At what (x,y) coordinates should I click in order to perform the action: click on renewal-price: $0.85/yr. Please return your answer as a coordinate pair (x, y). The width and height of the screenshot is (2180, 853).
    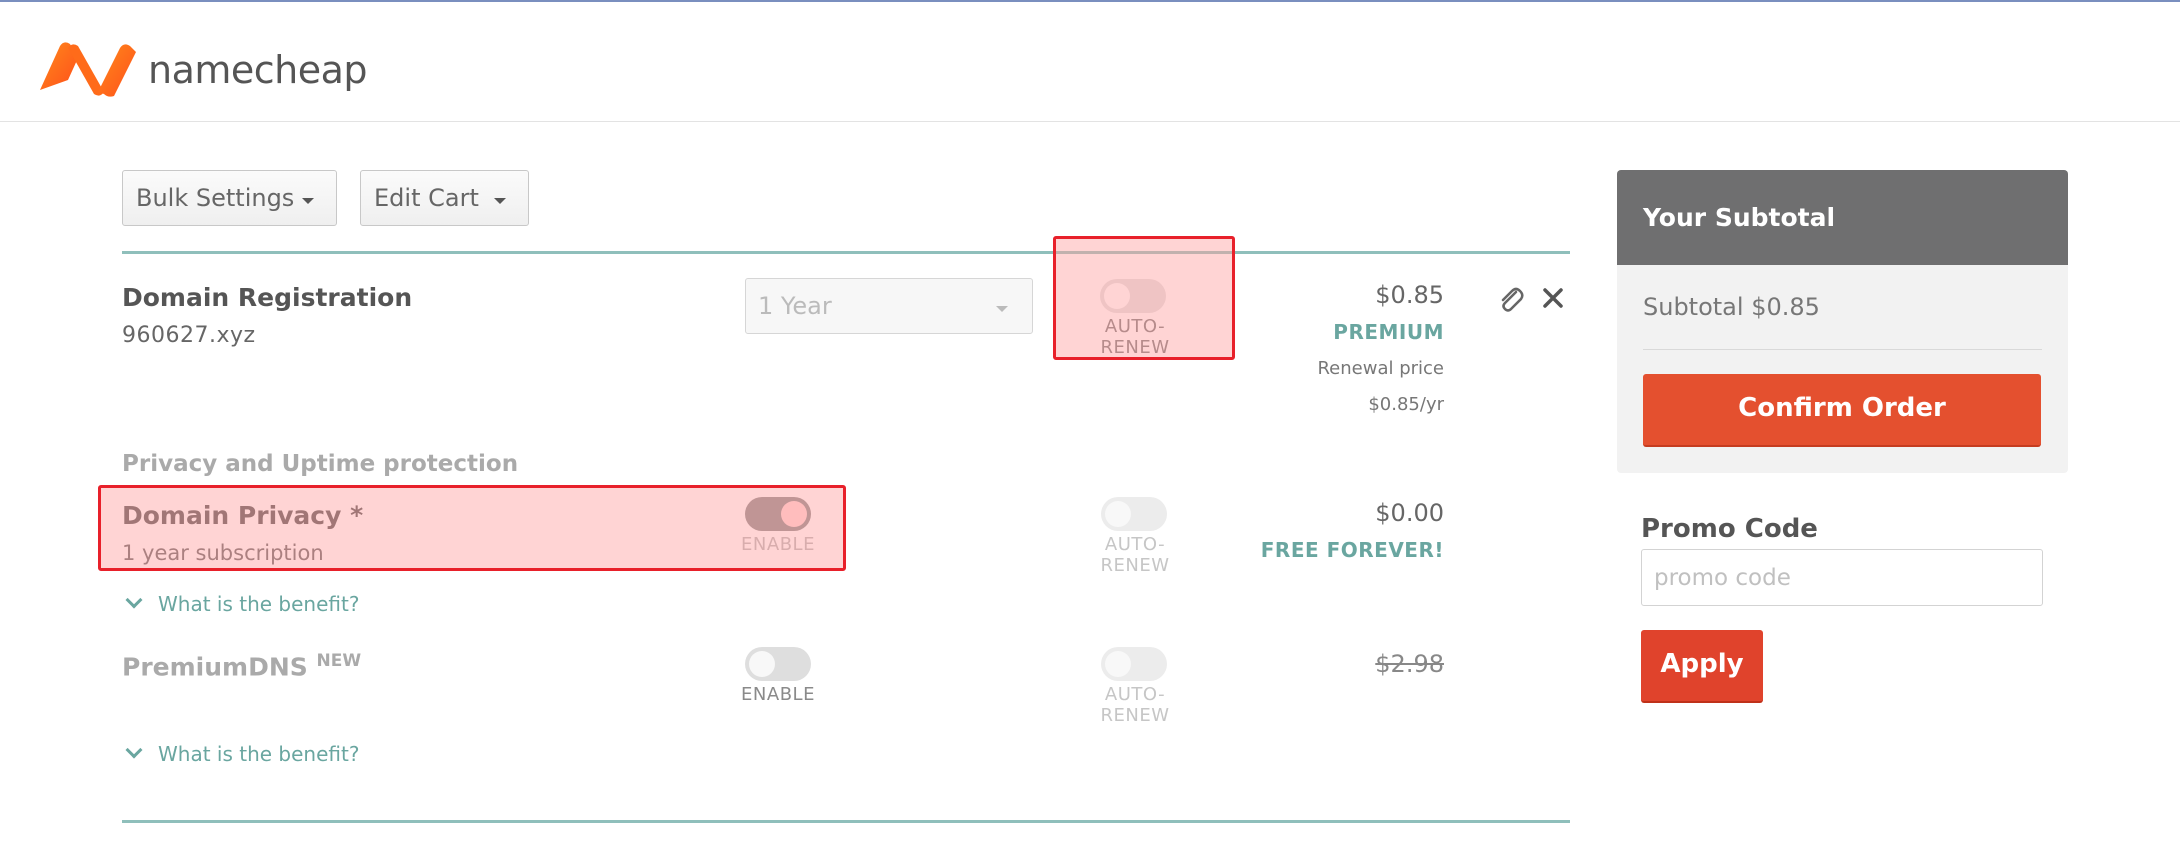
    Looking at the image, I should click on (1406, 404).